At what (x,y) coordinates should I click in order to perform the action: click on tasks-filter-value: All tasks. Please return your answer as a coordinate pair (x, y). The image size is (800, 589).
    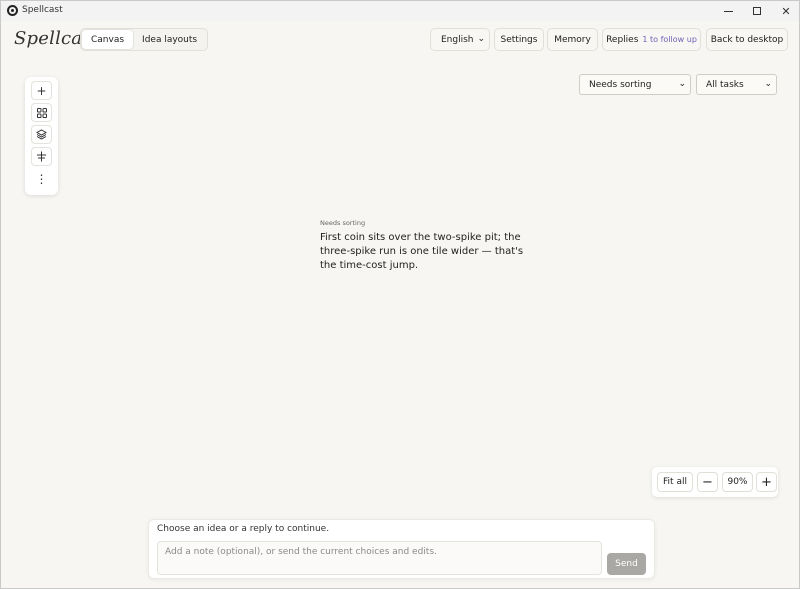
    Looking at the image, I should click on (725, 84).